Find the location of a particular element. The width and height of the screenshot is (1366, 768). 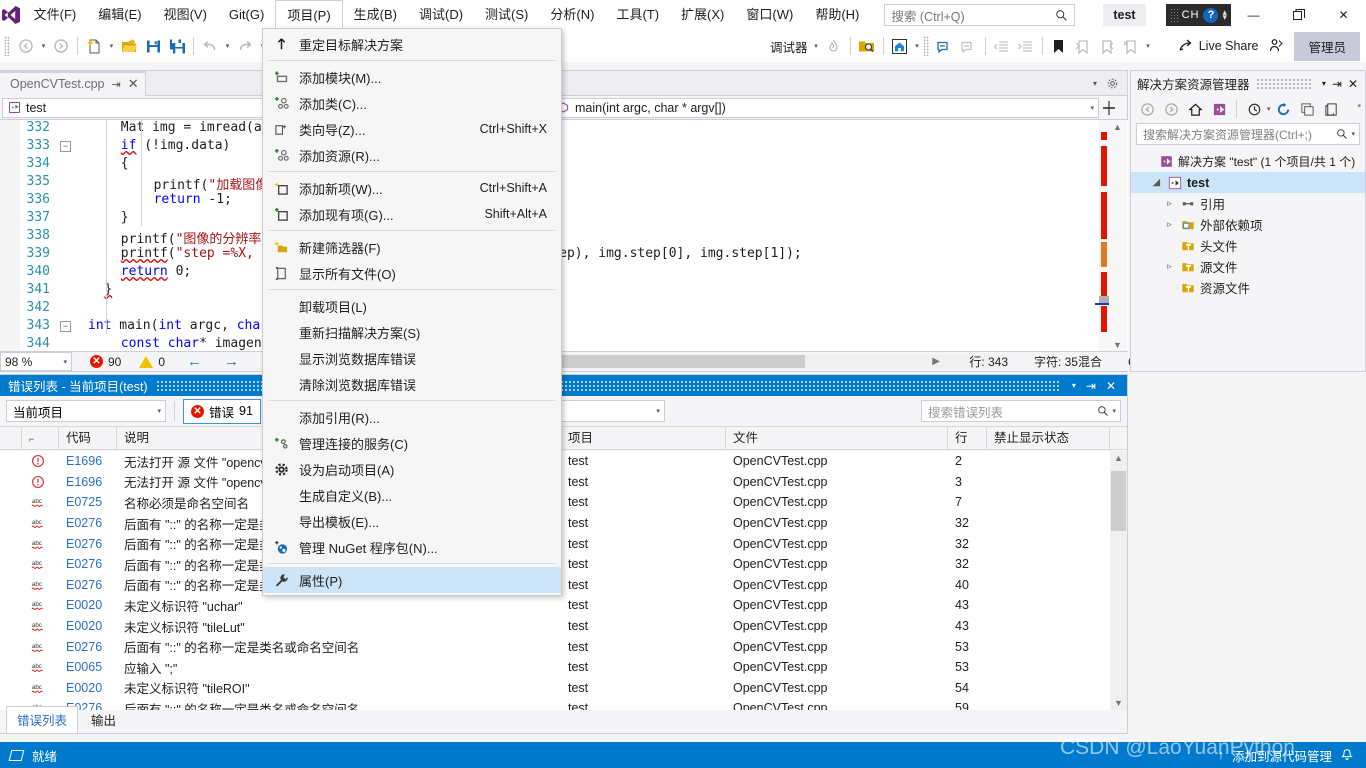

previous-issue-button: ← is located at coordinates (194, 361).